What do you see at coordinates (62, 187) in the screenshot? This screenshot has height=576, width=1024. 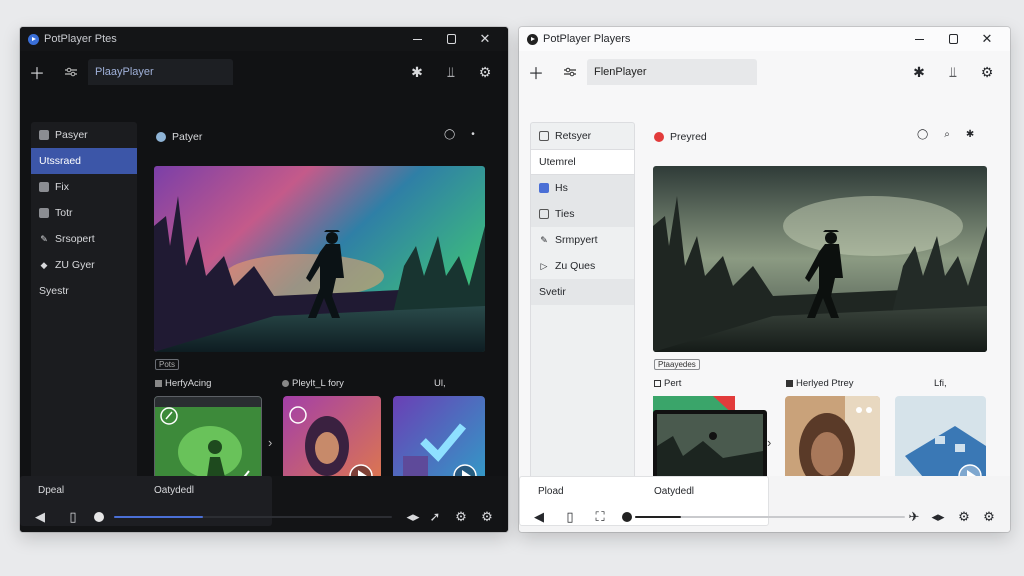 I see `sidebar-item-label: Fix` at bounding box center [62, 187].